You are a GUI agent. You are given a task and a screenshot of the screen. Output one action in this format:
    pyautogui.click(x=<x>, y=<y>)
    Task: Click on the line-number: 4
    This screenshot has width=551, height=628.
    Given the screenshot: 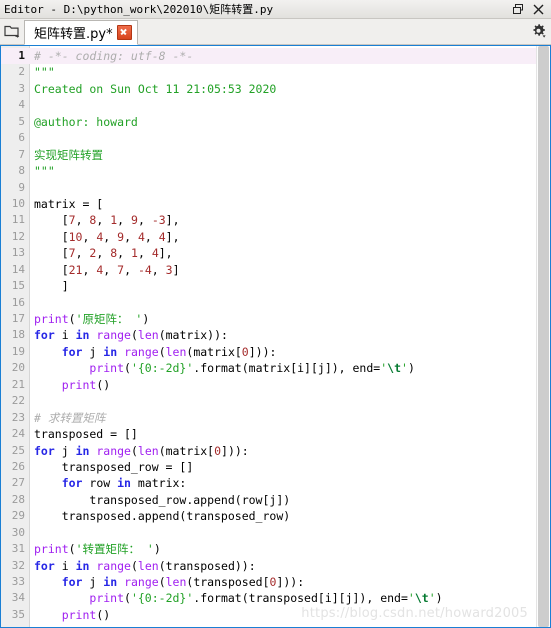 What is the action you would take?
    pyautogui.click(x=21, y=105)
    